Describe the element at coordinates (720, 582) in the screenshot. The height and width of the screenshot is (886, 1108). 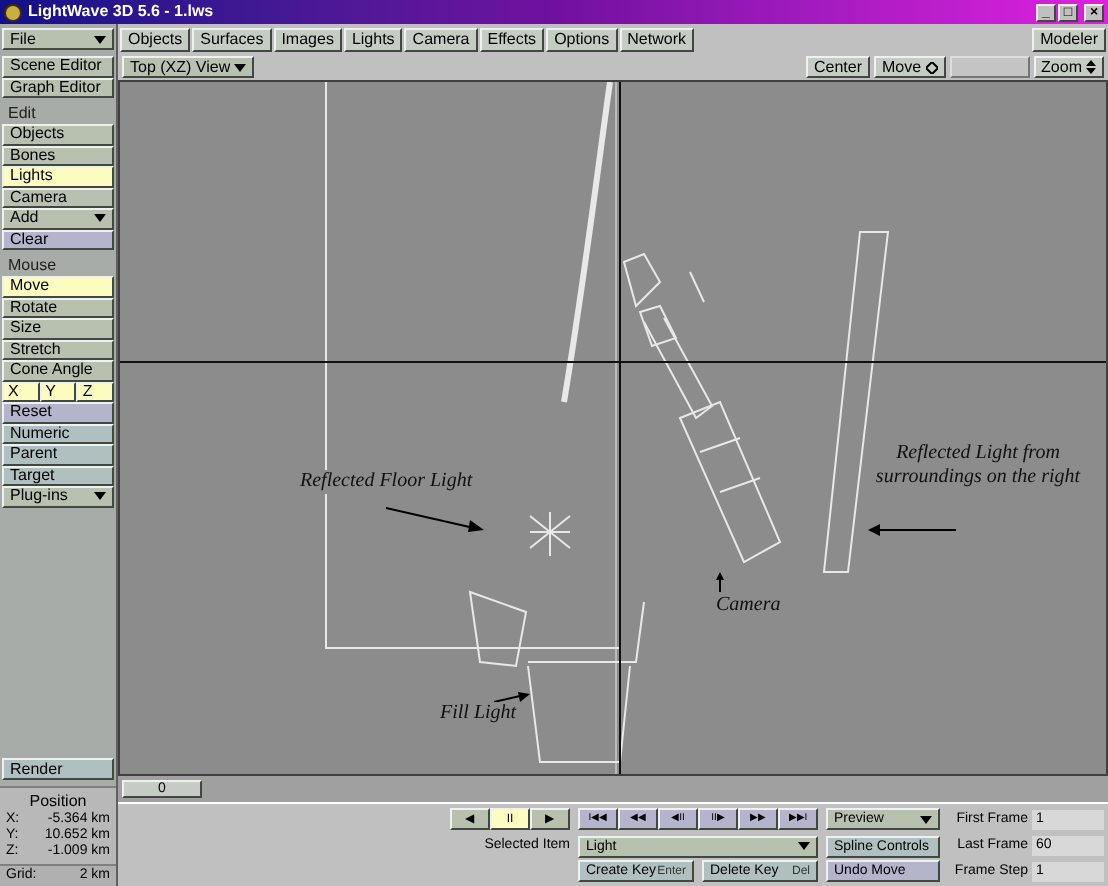
I see `camera-arrow` at that location.